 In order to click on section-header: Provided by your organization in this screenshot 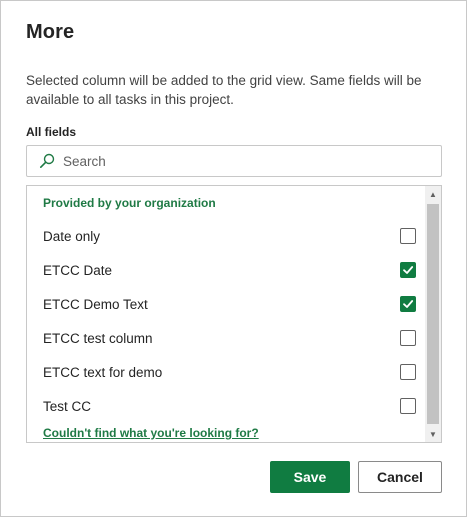, I will do `click(129, 203)`.